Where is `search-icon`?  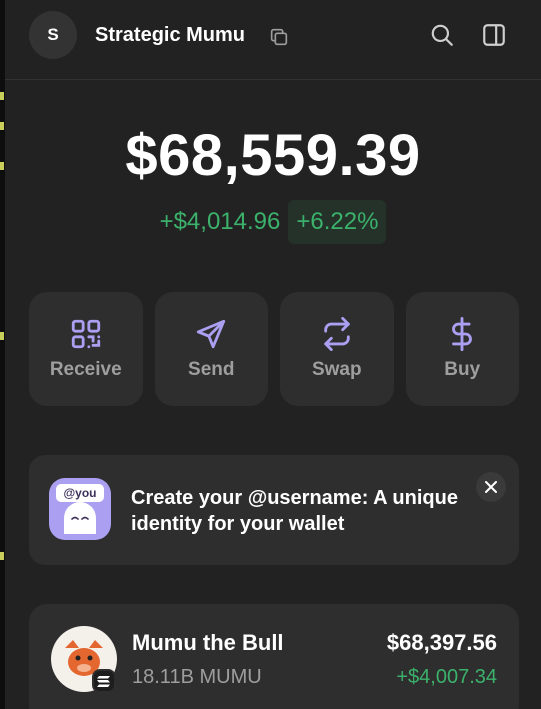
search-icon is located at coordinates (442, 35).